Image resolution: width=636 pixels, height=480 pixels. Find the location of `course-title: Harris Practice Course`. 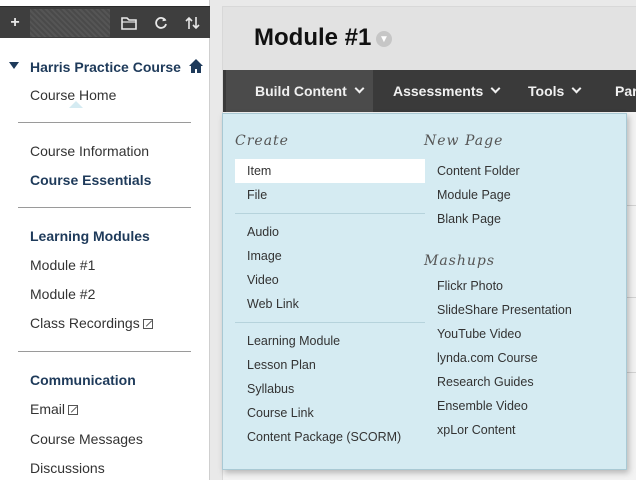

course-title: Harris Practice Course is located at coordinates (105, 67).